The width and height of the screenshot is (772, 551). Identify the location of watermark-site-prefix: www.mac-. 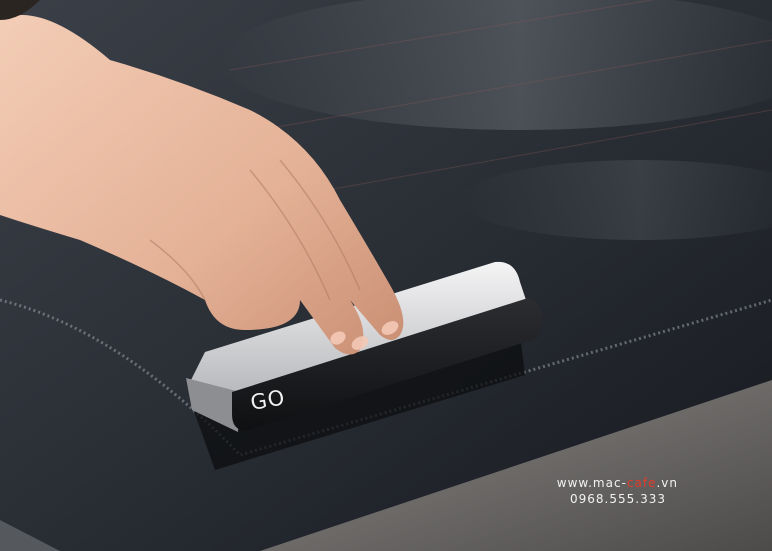
(591, 483).